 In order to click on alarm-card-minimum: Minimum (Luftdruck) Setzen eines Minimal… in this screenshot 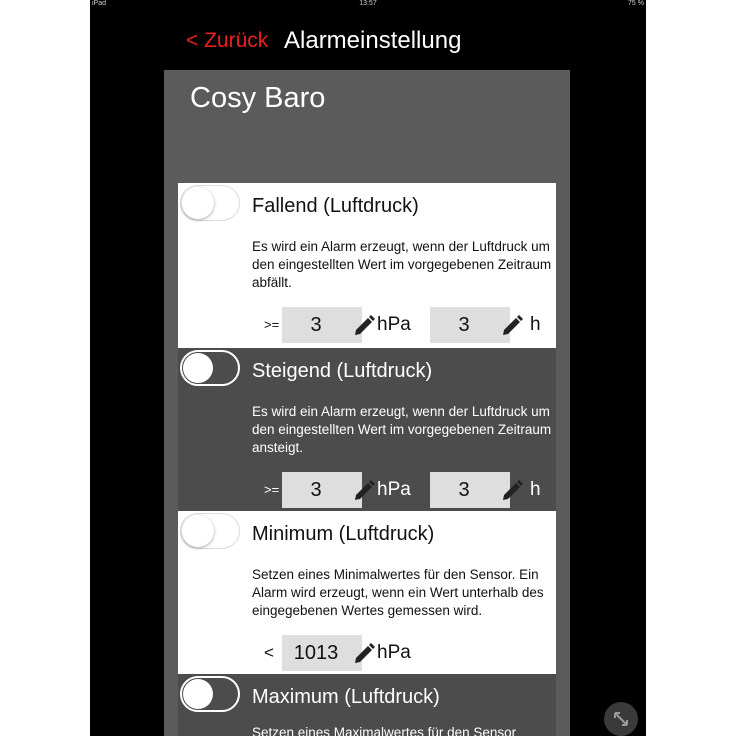, I will do `click(367, 592)`.